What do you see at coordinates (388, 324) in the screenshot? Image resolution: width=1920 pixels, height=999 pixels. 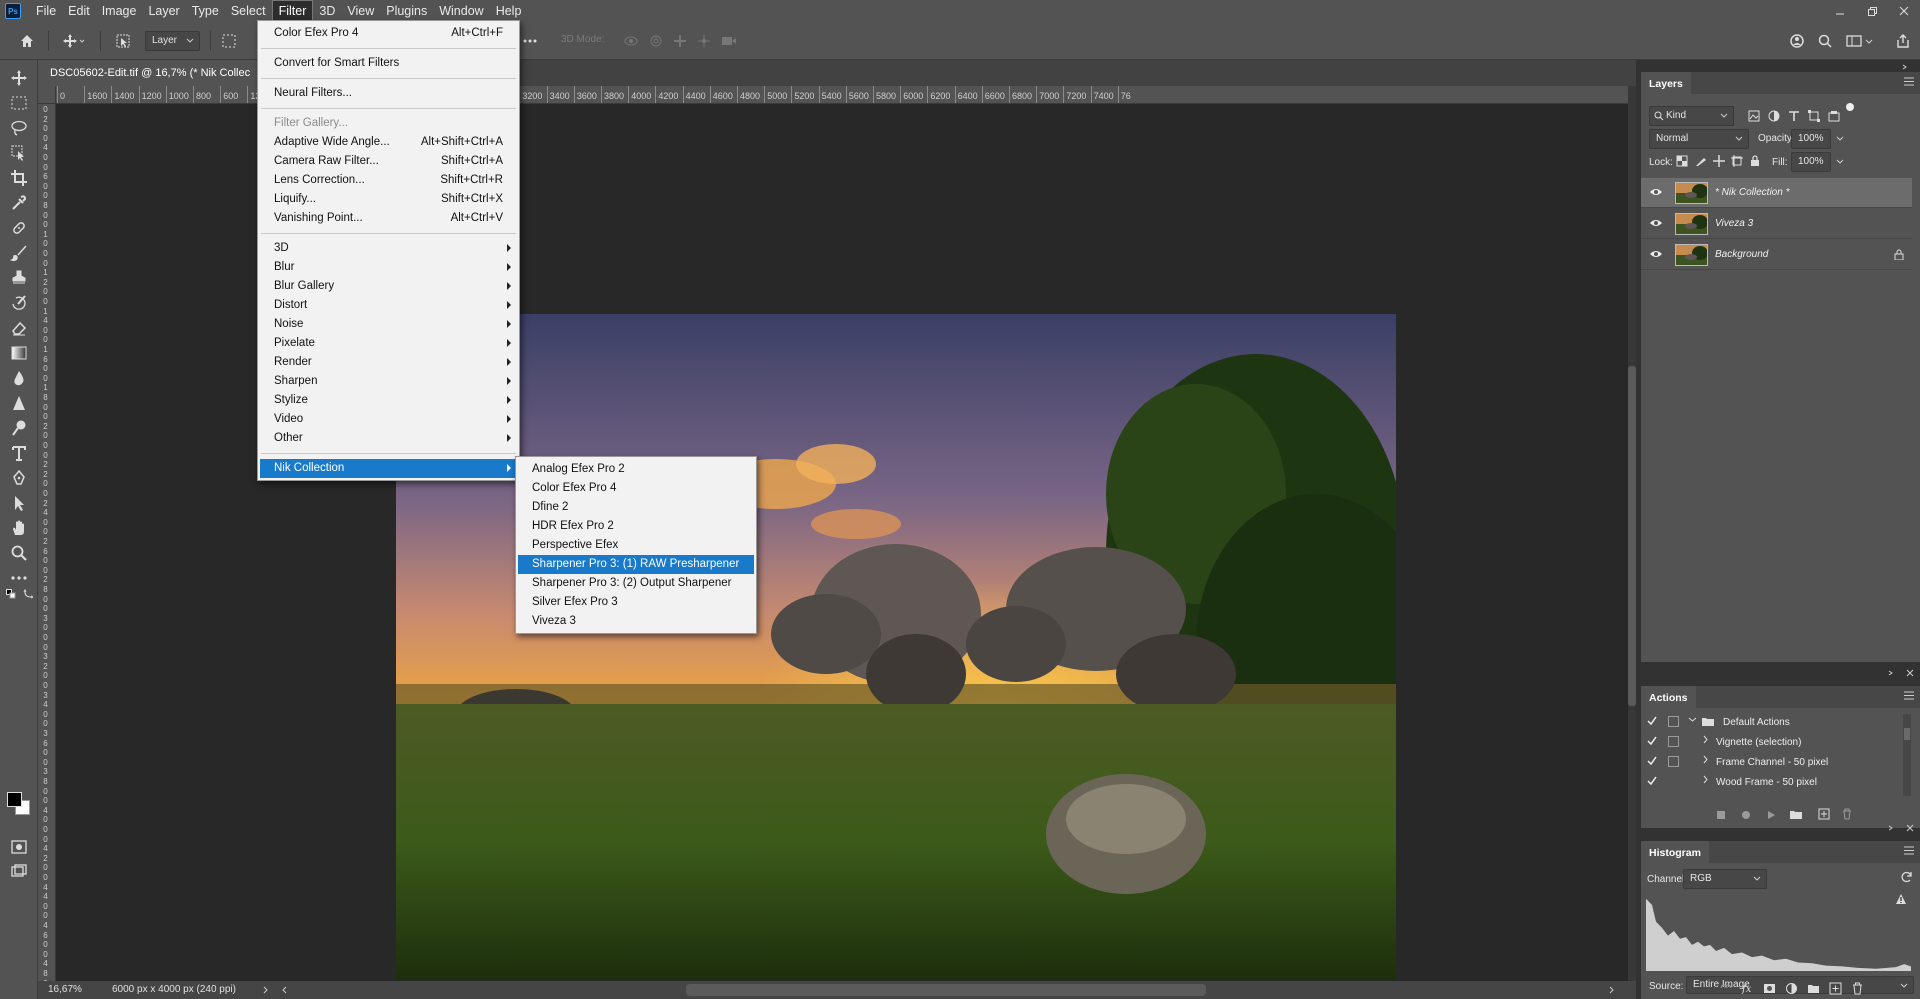 I see `filter-menu-item-noise: Noise` at bounding box center [388, 324].